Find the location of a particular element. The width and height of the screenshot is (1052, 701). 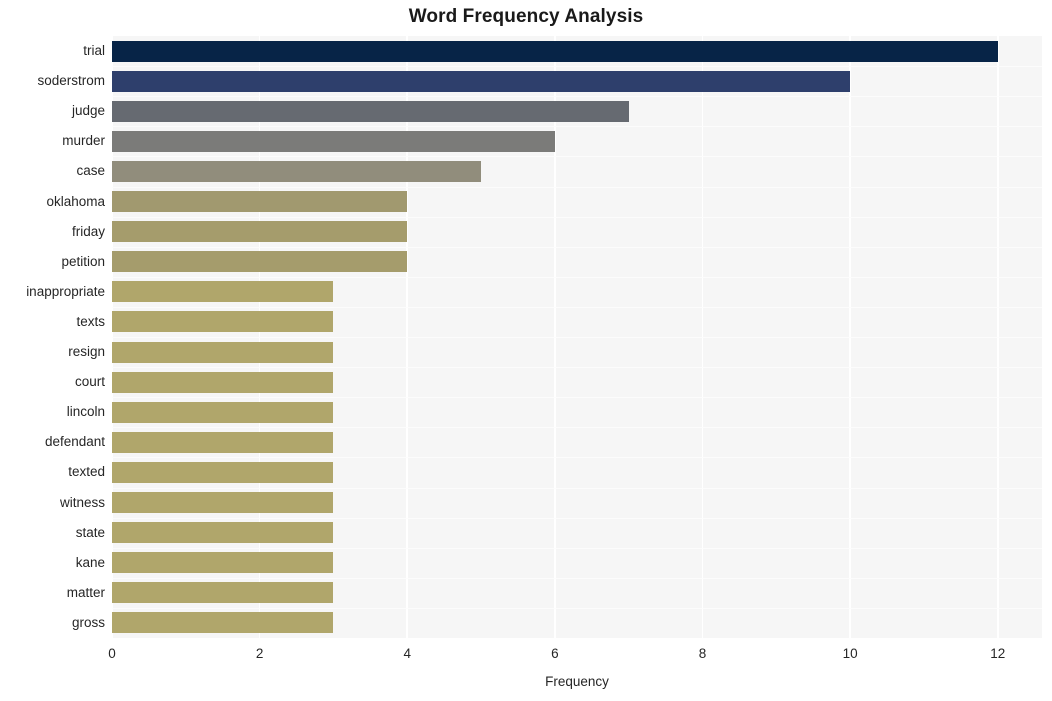

y-tick-label-state: state is located at coordinates (90, 532).